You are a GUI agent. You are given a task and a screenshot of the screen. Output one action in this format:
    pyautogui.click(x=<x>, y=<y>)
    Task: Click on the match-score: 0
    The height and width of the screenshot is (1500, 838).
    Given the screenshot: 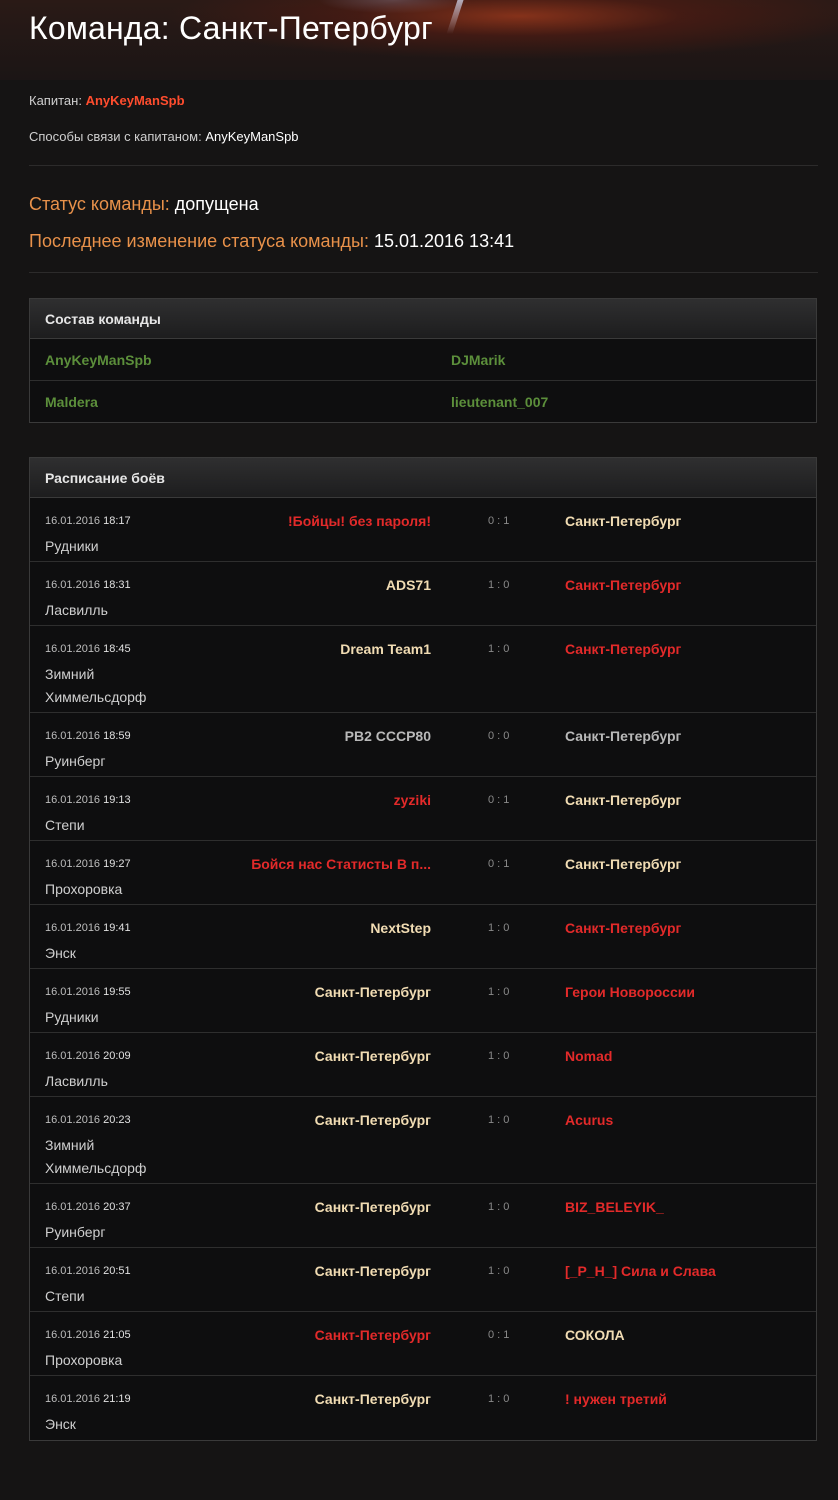 What is the action you would take?
    pyautogui.click(x=499, y=736)
    